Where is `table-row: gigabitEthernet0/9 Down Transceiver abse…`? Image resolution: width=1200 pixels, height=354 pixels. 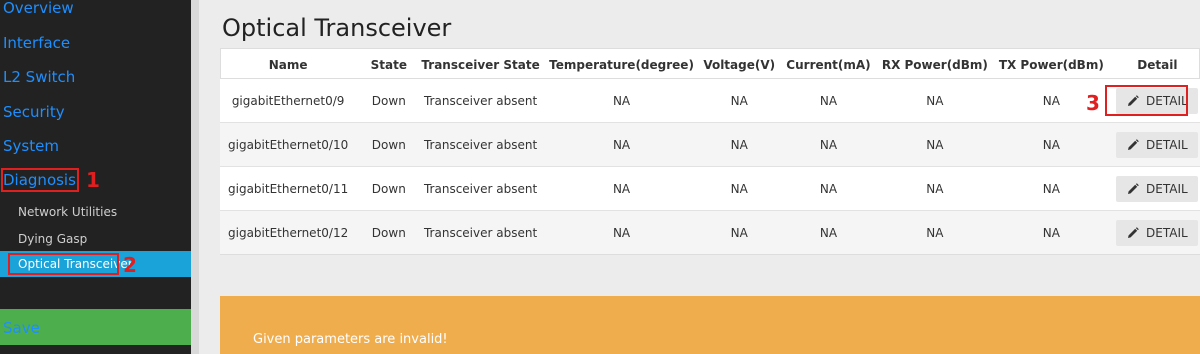 table-row: gigabitEthernet0/9 Down Transceiver abse… is located at coordinates (710, 100).